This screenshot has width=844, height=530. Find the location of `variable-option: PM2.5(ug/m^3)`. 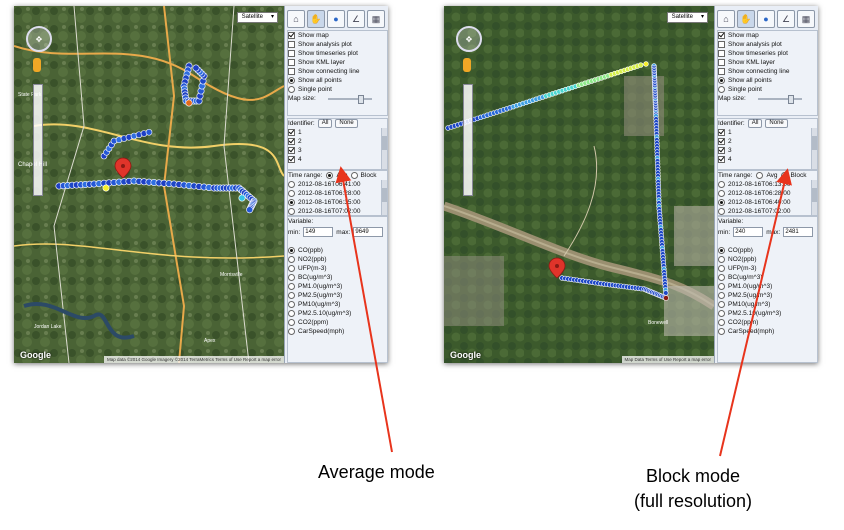

variable-option: PM2.5(ug/m^3) is located at coordinates (767, 295).